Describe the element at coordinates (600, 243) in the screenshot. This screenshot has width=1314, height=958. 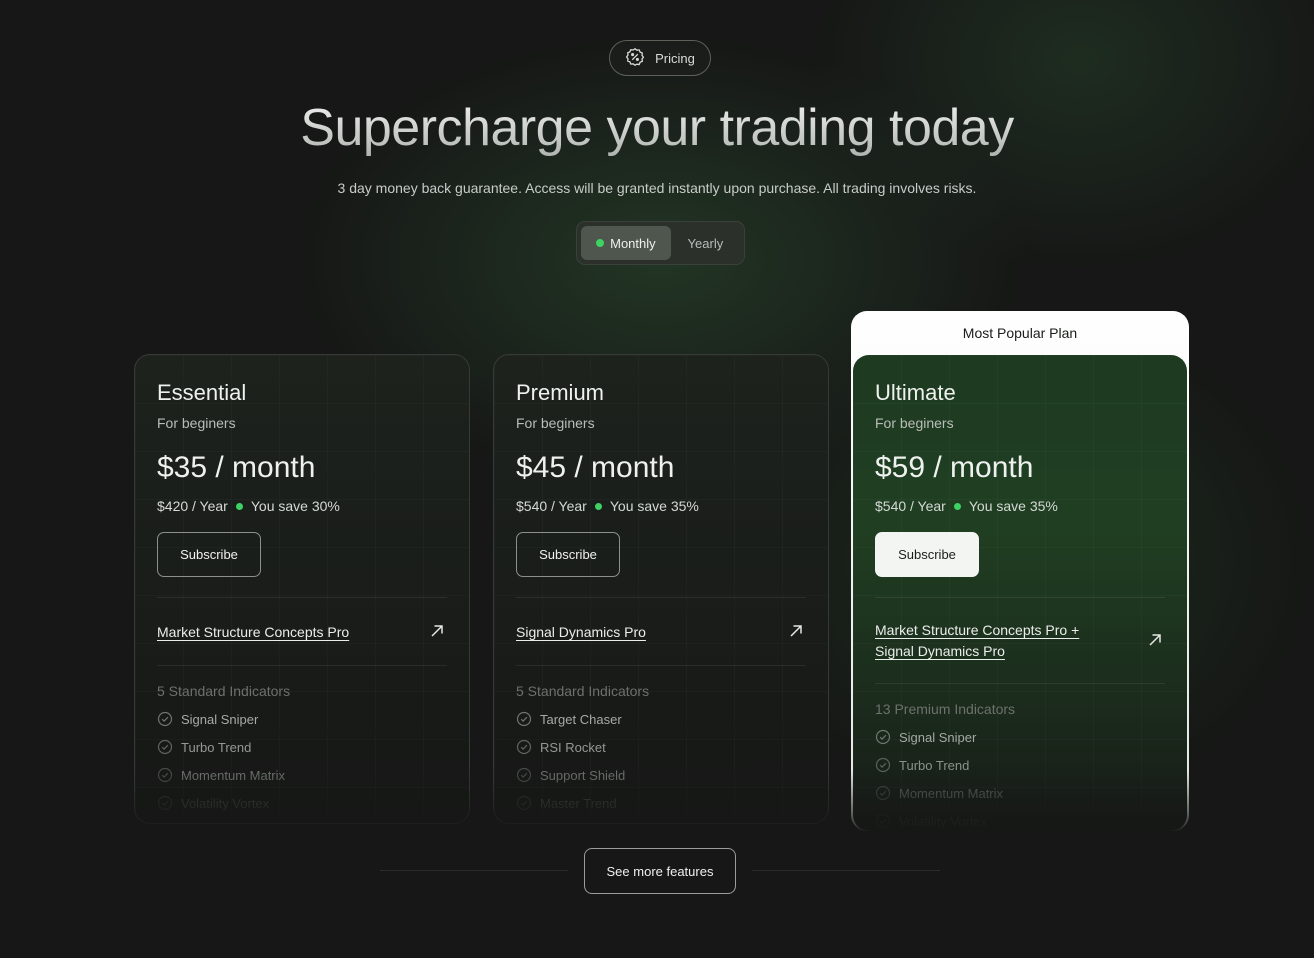
I see `active-dot-icon` at that location.